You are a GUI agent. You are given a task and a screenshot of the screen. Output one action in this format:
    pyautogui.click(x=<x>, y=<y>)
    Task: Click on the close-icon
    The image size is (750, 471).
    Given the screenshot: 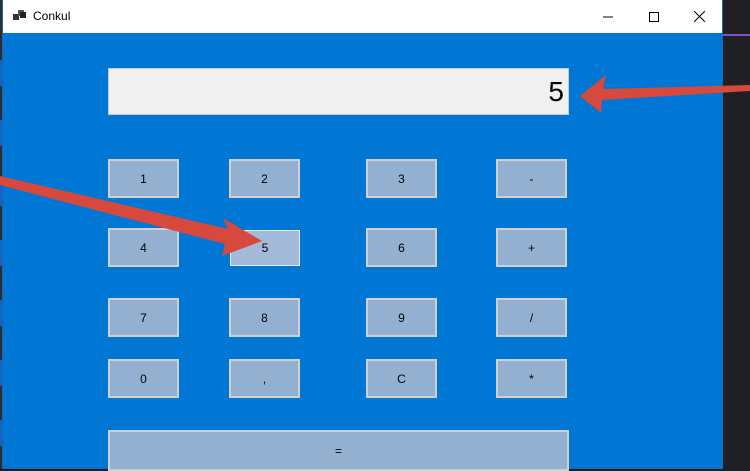 What is the action you would take?
    pyautogui.click(x=699, y=16)
    